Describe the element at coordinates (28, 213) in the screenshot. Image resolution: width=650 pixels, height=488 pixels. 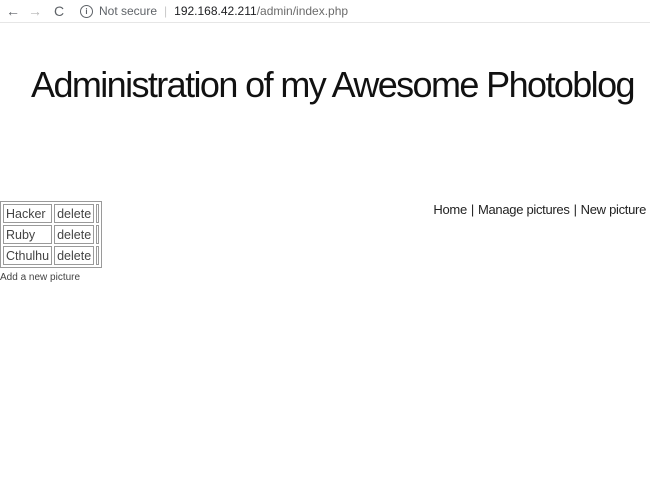
I see `picture-name: Hacker` at that location.